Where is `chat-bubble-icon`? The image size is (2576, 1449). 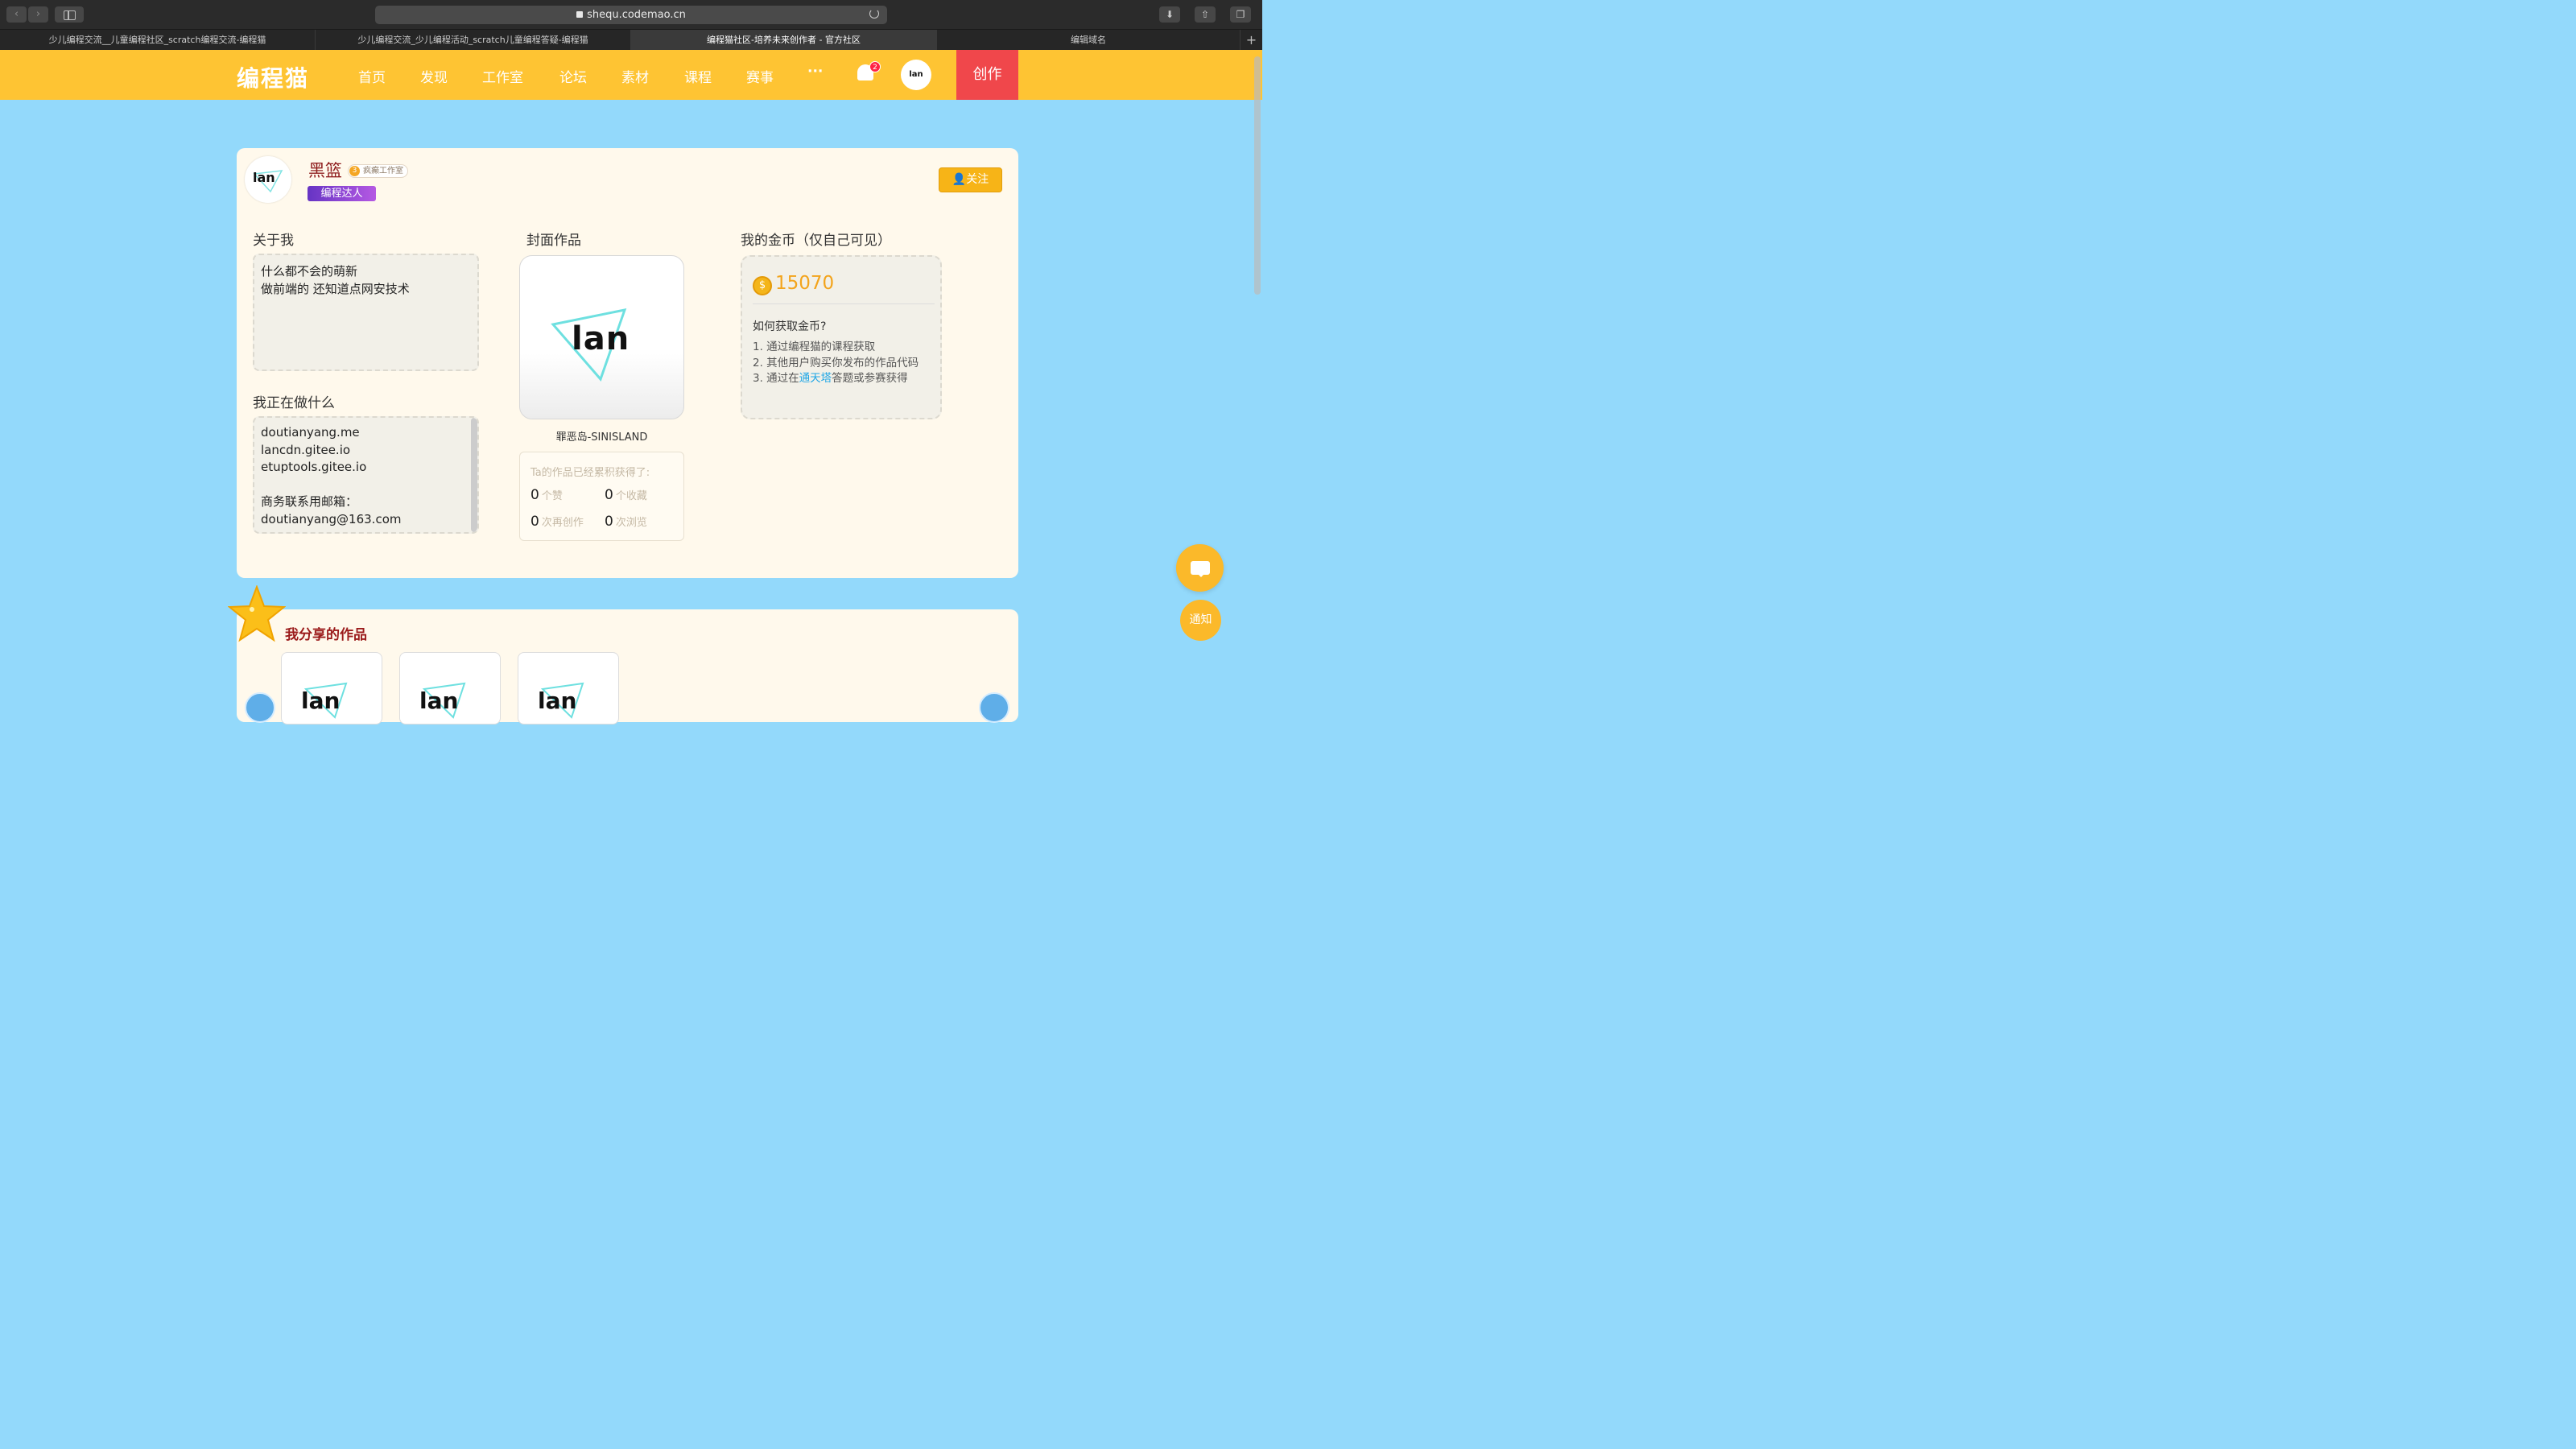
chat-bubble-icon is located at coordinates (1200, 569).